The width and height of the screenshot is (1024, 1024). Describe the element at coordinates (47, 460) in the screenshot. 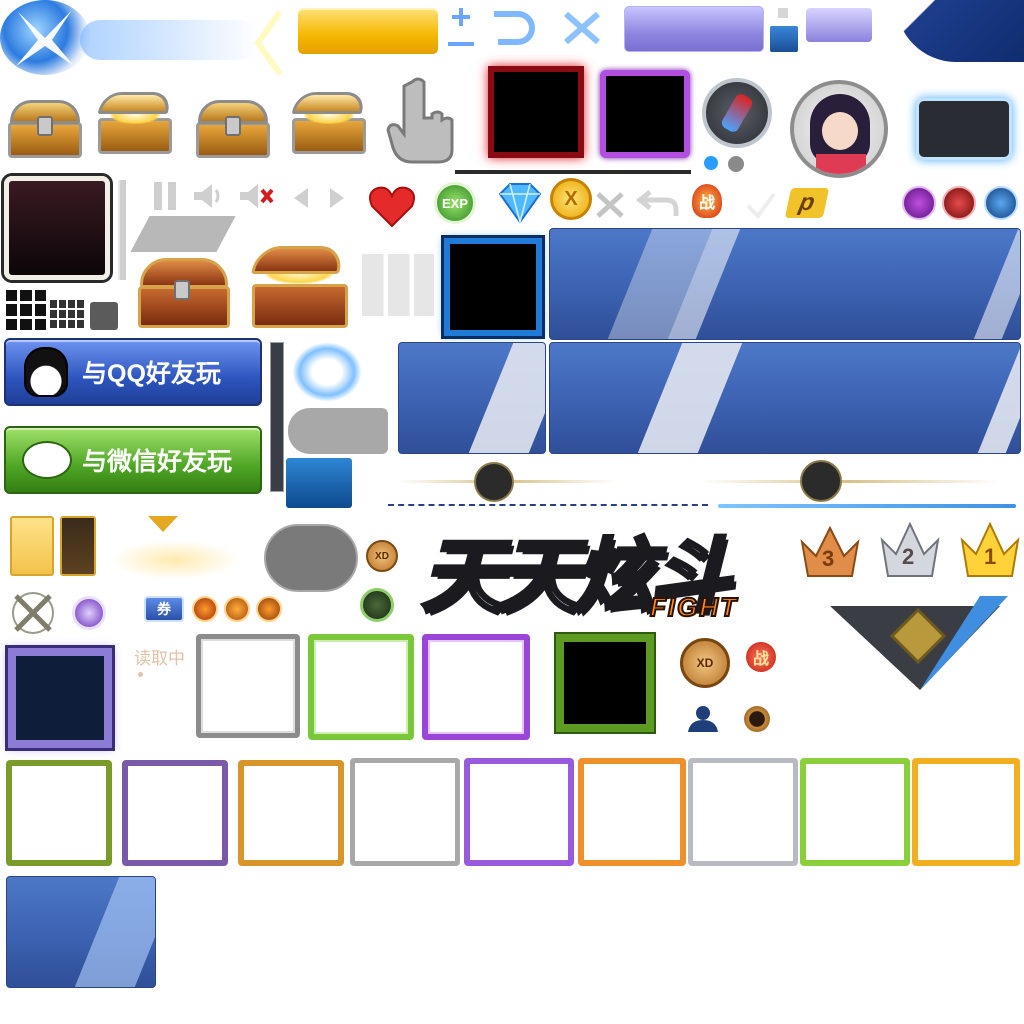

I see `wechat-bubble-icon` at that location.